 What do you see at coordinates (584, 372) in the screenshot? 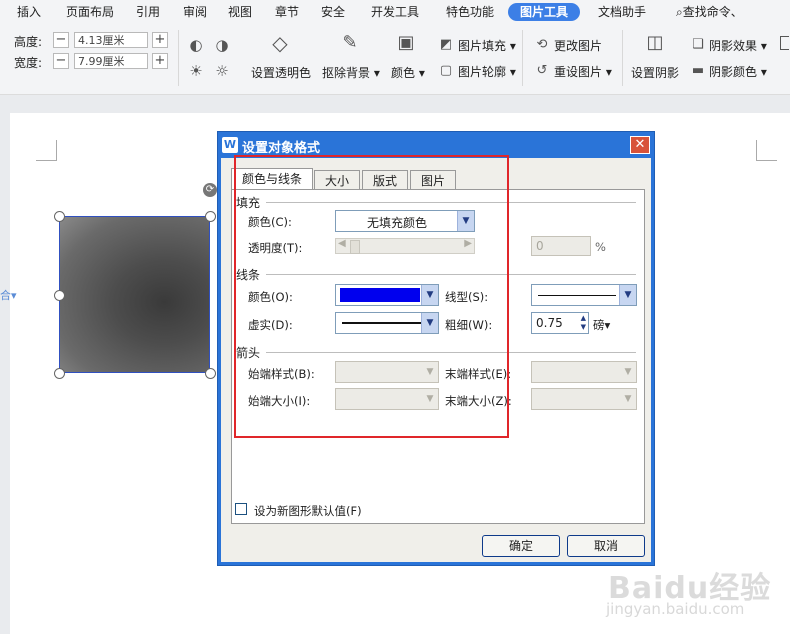
I see `end-style-dropdown: ▼` at bounding box center [584, 372].